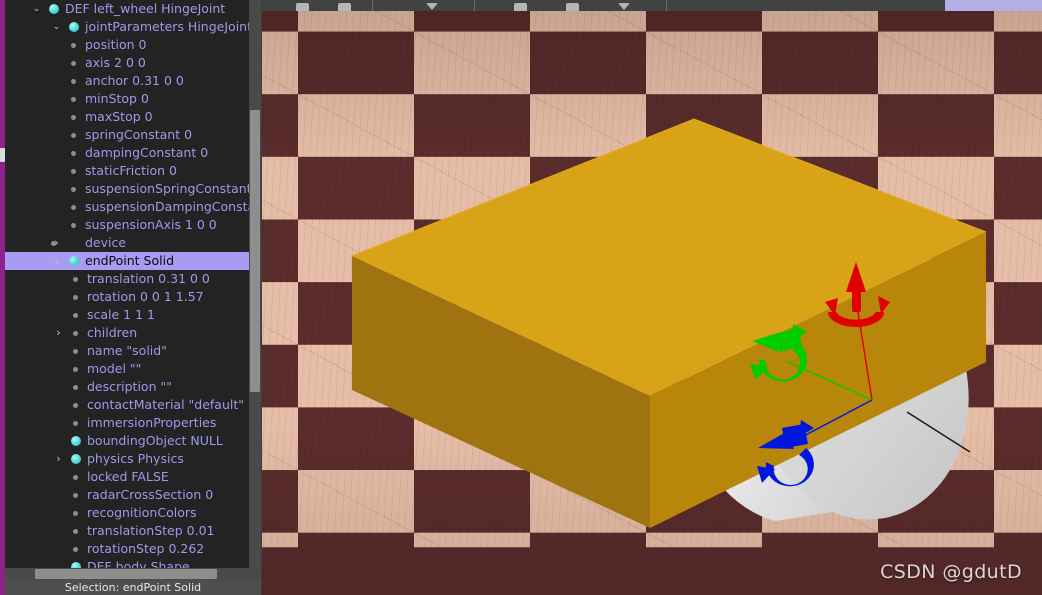  I want to click on scene-tree-row: axis 2 0 0, so click(130, 63).